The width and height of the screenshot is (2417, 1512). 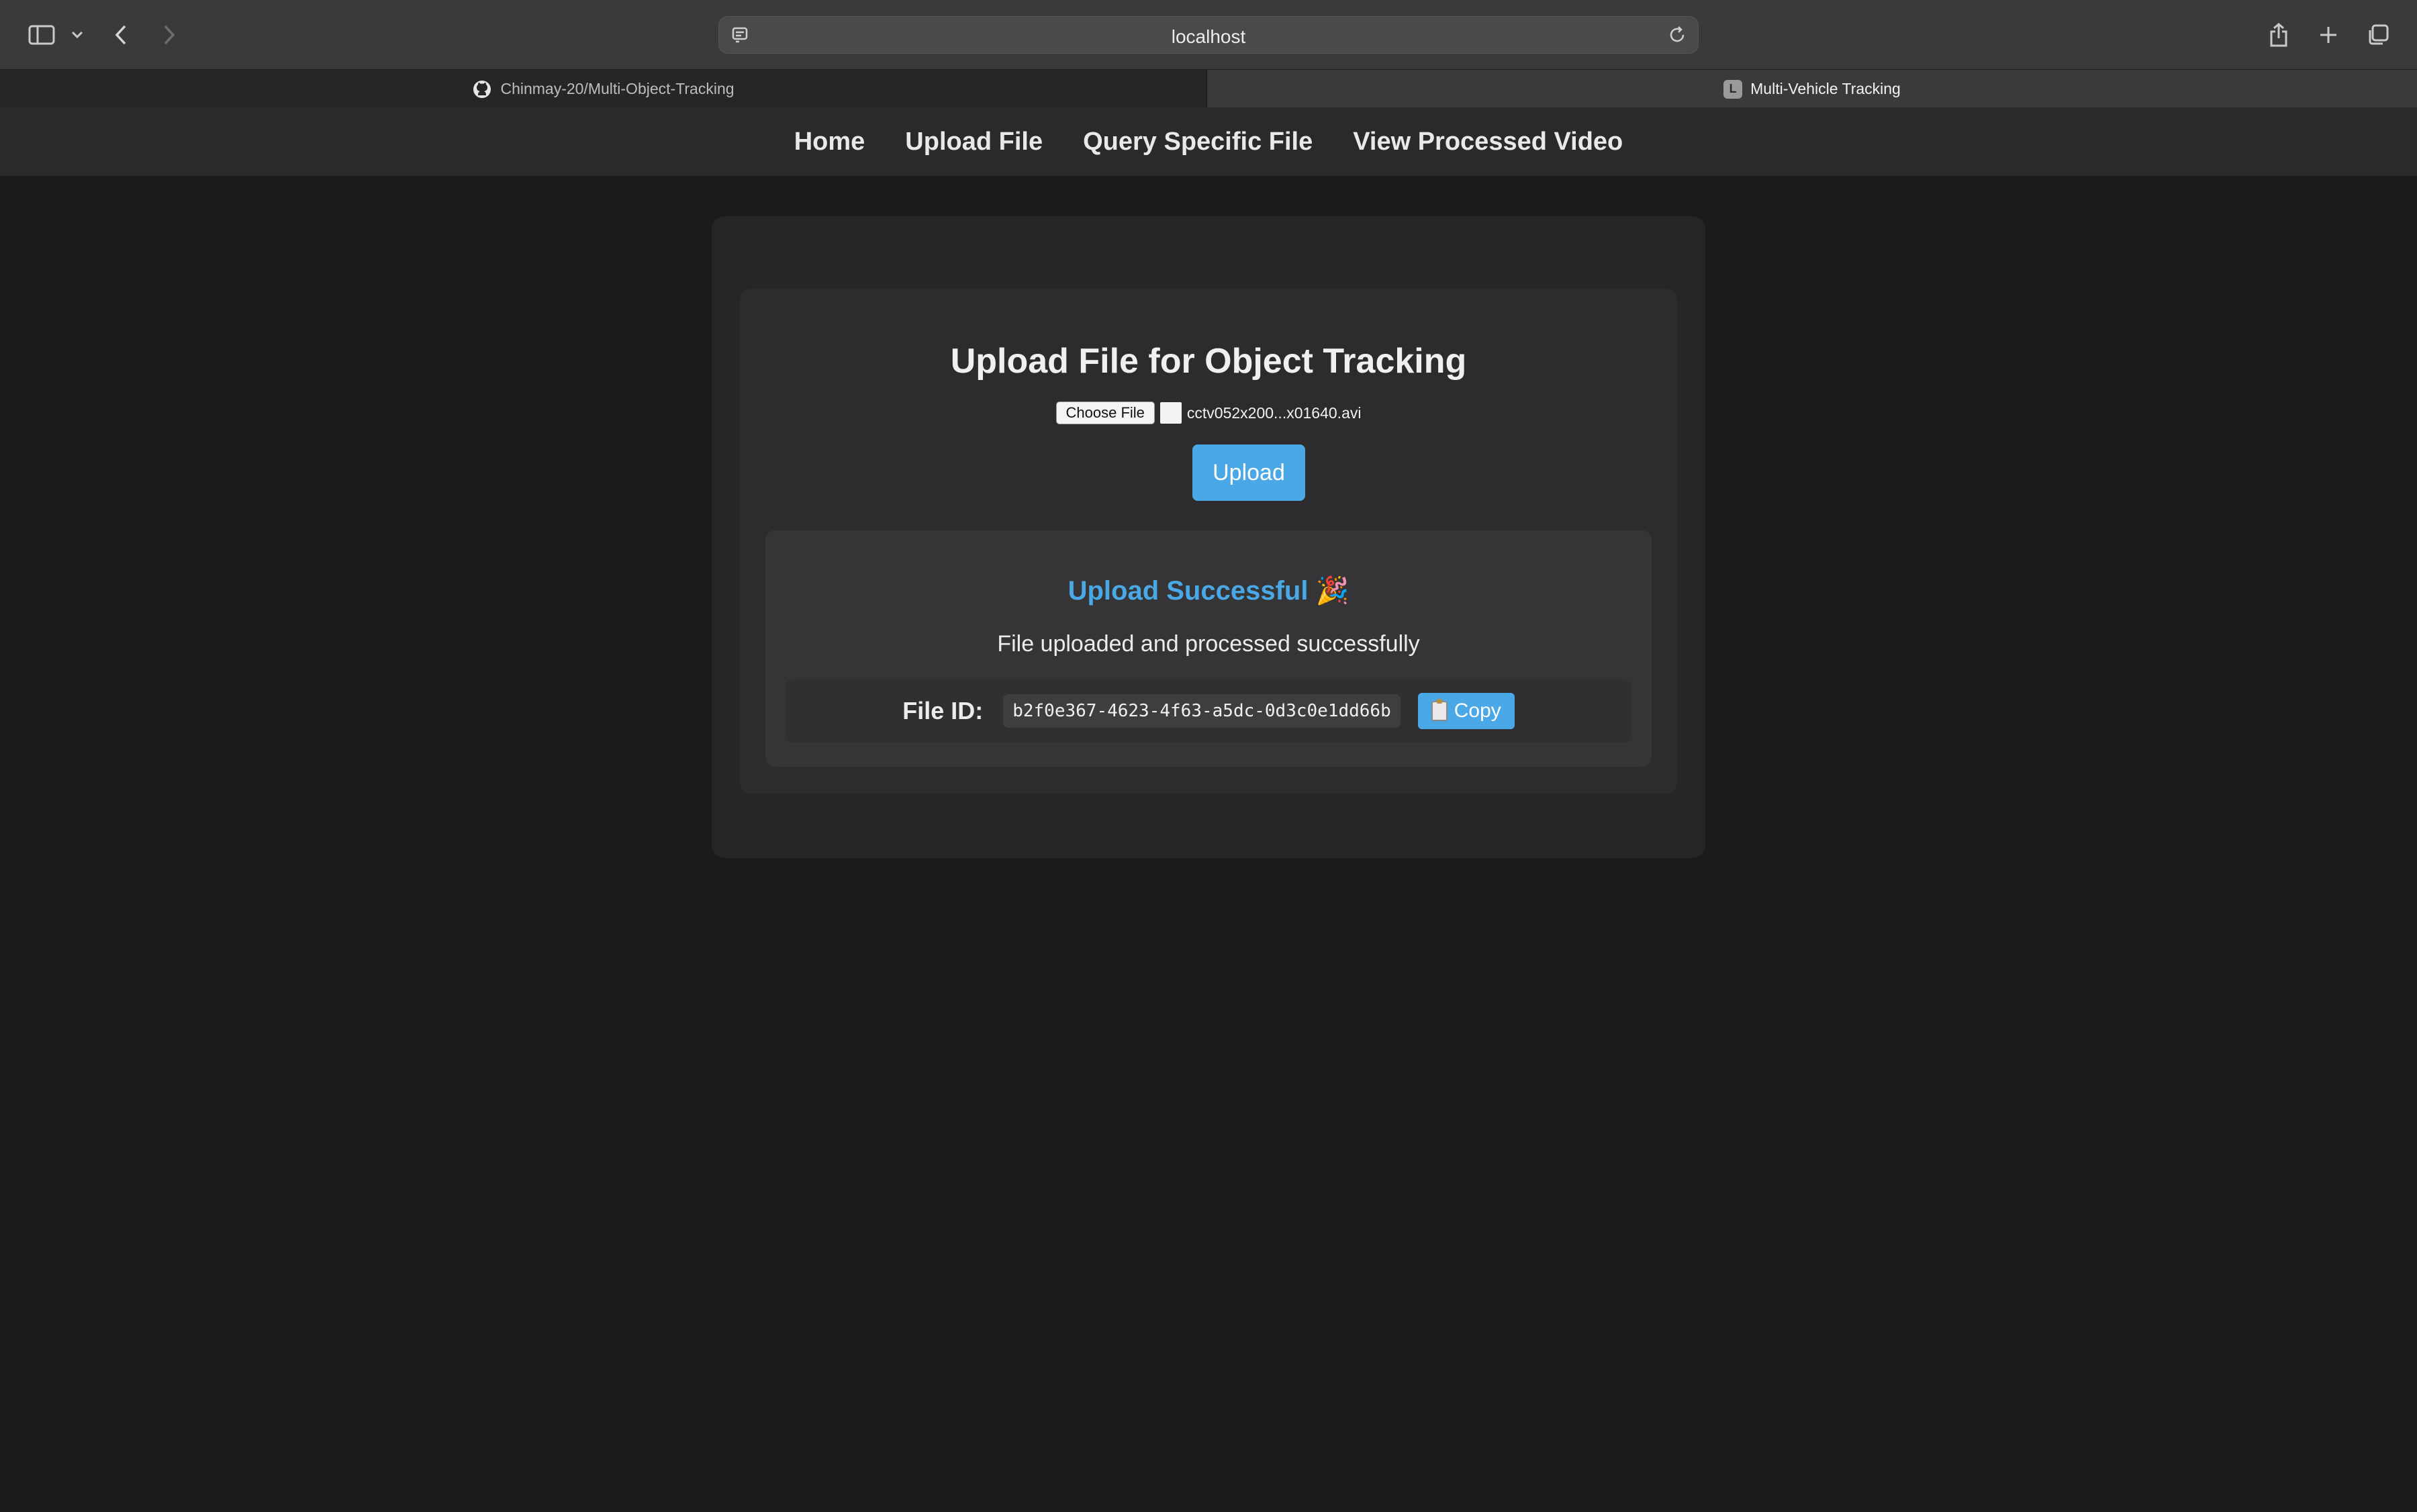 I want to click on tab-multi-vehicle-tracking: L Multi-Vehicle Tracking, so click(x=1812, y=89).